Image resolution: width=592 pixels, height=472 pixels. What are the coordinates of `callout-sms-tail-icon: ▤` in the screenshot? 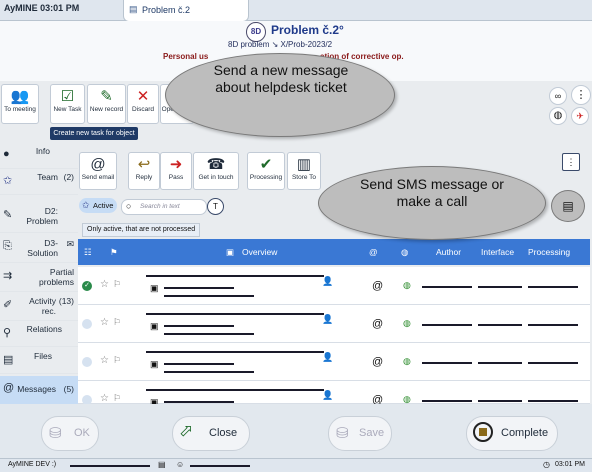 It's located at (568, 206).